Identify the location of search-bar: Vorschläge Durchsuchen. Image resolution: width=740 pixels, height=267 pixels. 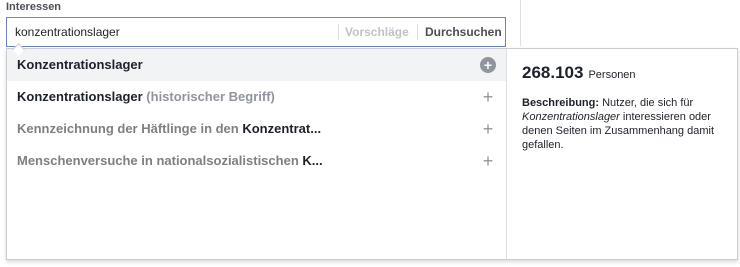
(256, 32).